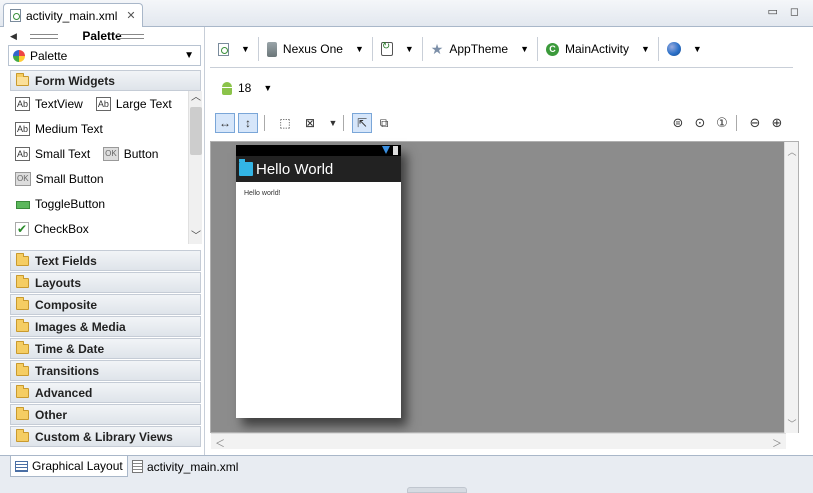 The image size is (813, 493). What do you see at coordinates (130, 36) in the screenshot?
I see `grip-right-icon` at bounding box center [130, 36].